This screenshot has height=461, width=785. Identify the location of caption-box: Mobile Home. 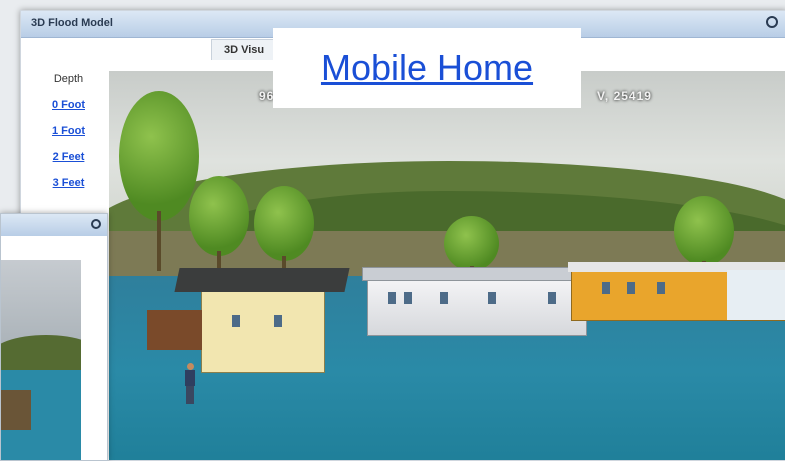
(427, 68).